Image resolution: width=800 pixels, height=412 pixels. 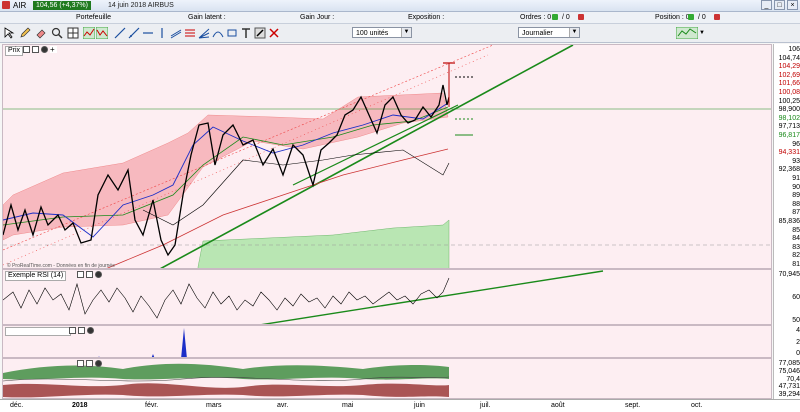 What do you see at coordinates (246, 33) in the screenshot?
I see `text-tool-icon` at bounding box center [246, 33].